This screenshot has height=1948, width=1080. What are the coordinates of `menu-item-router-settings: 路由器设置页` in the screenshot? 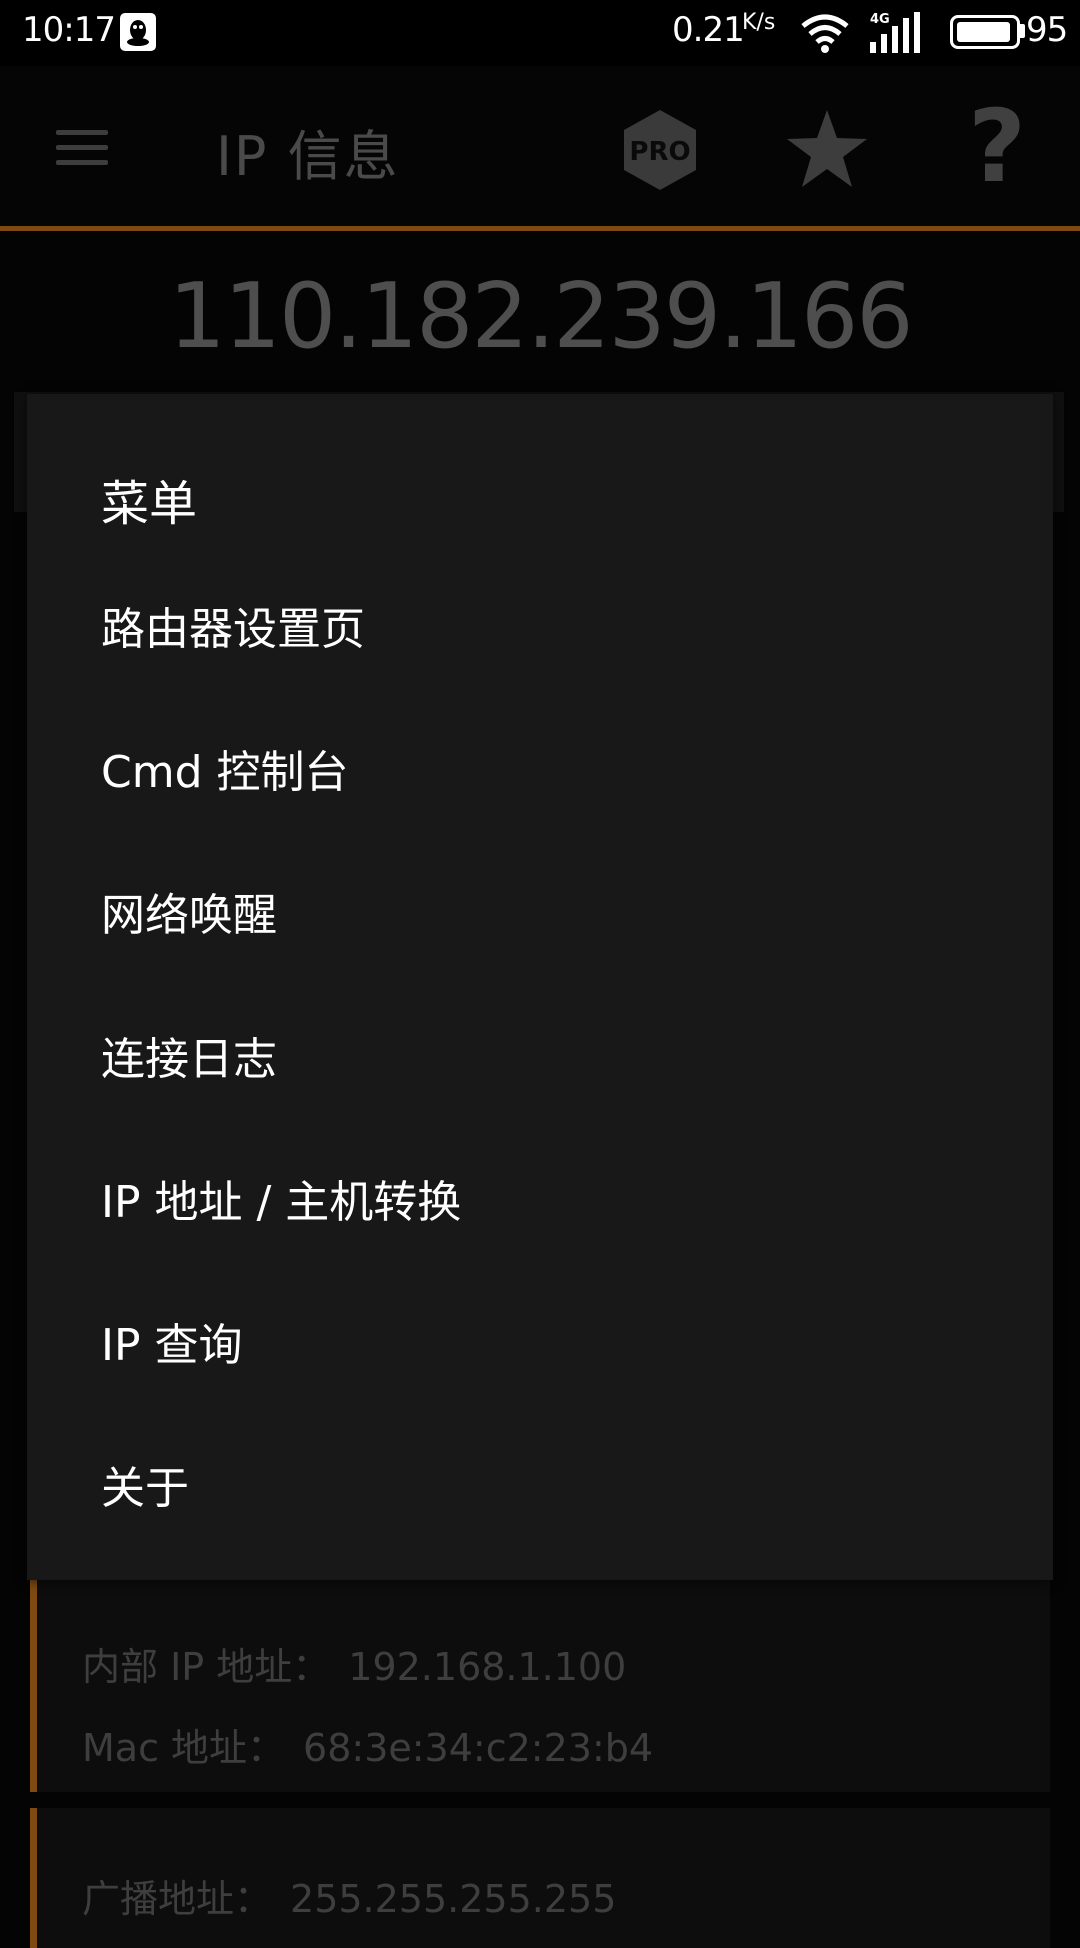 It's located at (540, 618).